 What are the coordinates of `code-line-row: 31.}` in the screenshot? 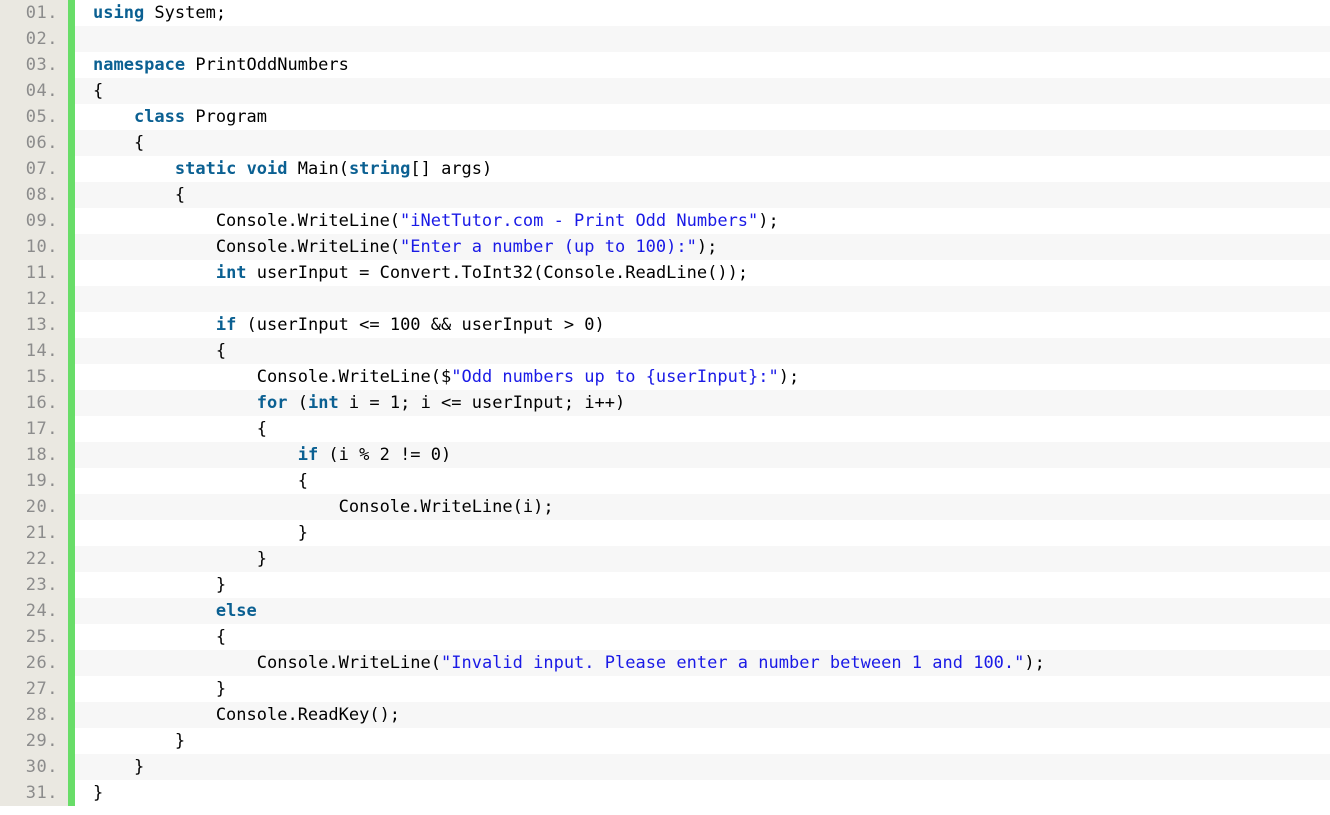 It's located at (665, 793).